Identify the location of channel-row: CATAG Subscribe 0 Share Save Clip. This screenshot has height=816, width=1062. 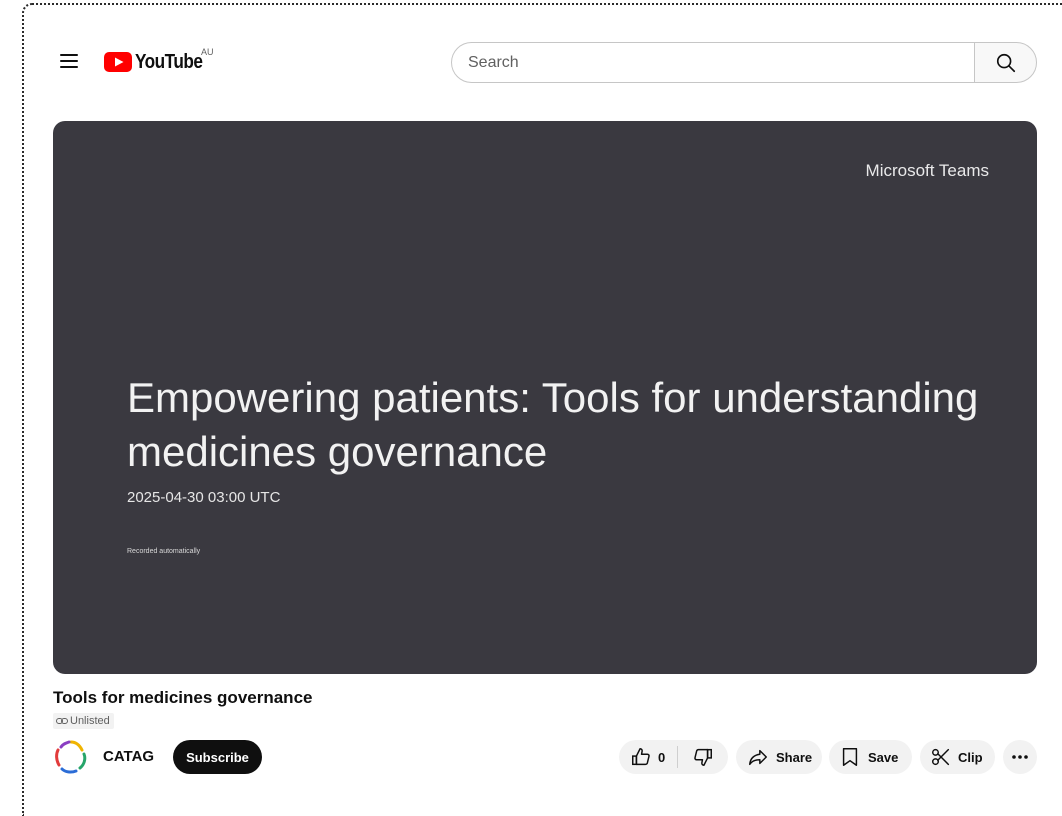
(545, 757).